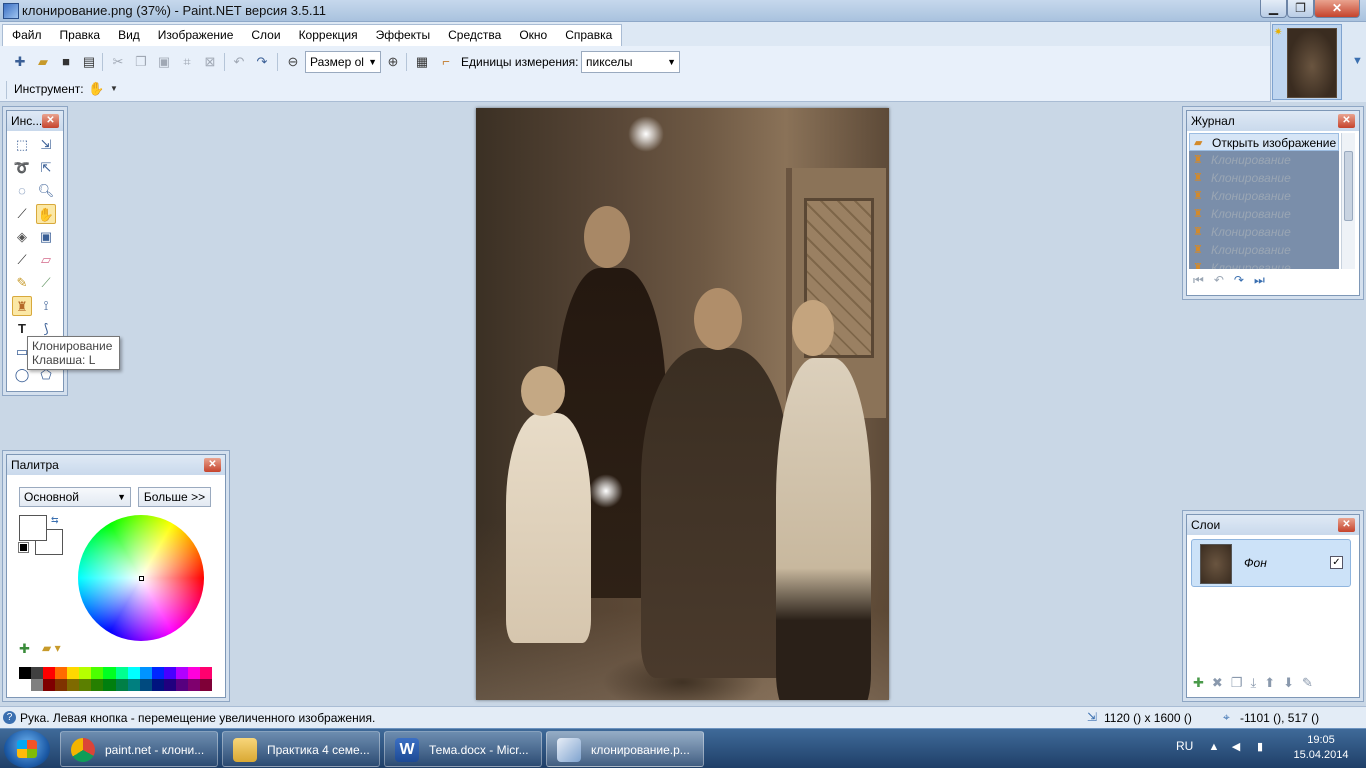 This screenshot has height=768, width=1366. I want to click on paintnet-app-icon, so click(11, 11).